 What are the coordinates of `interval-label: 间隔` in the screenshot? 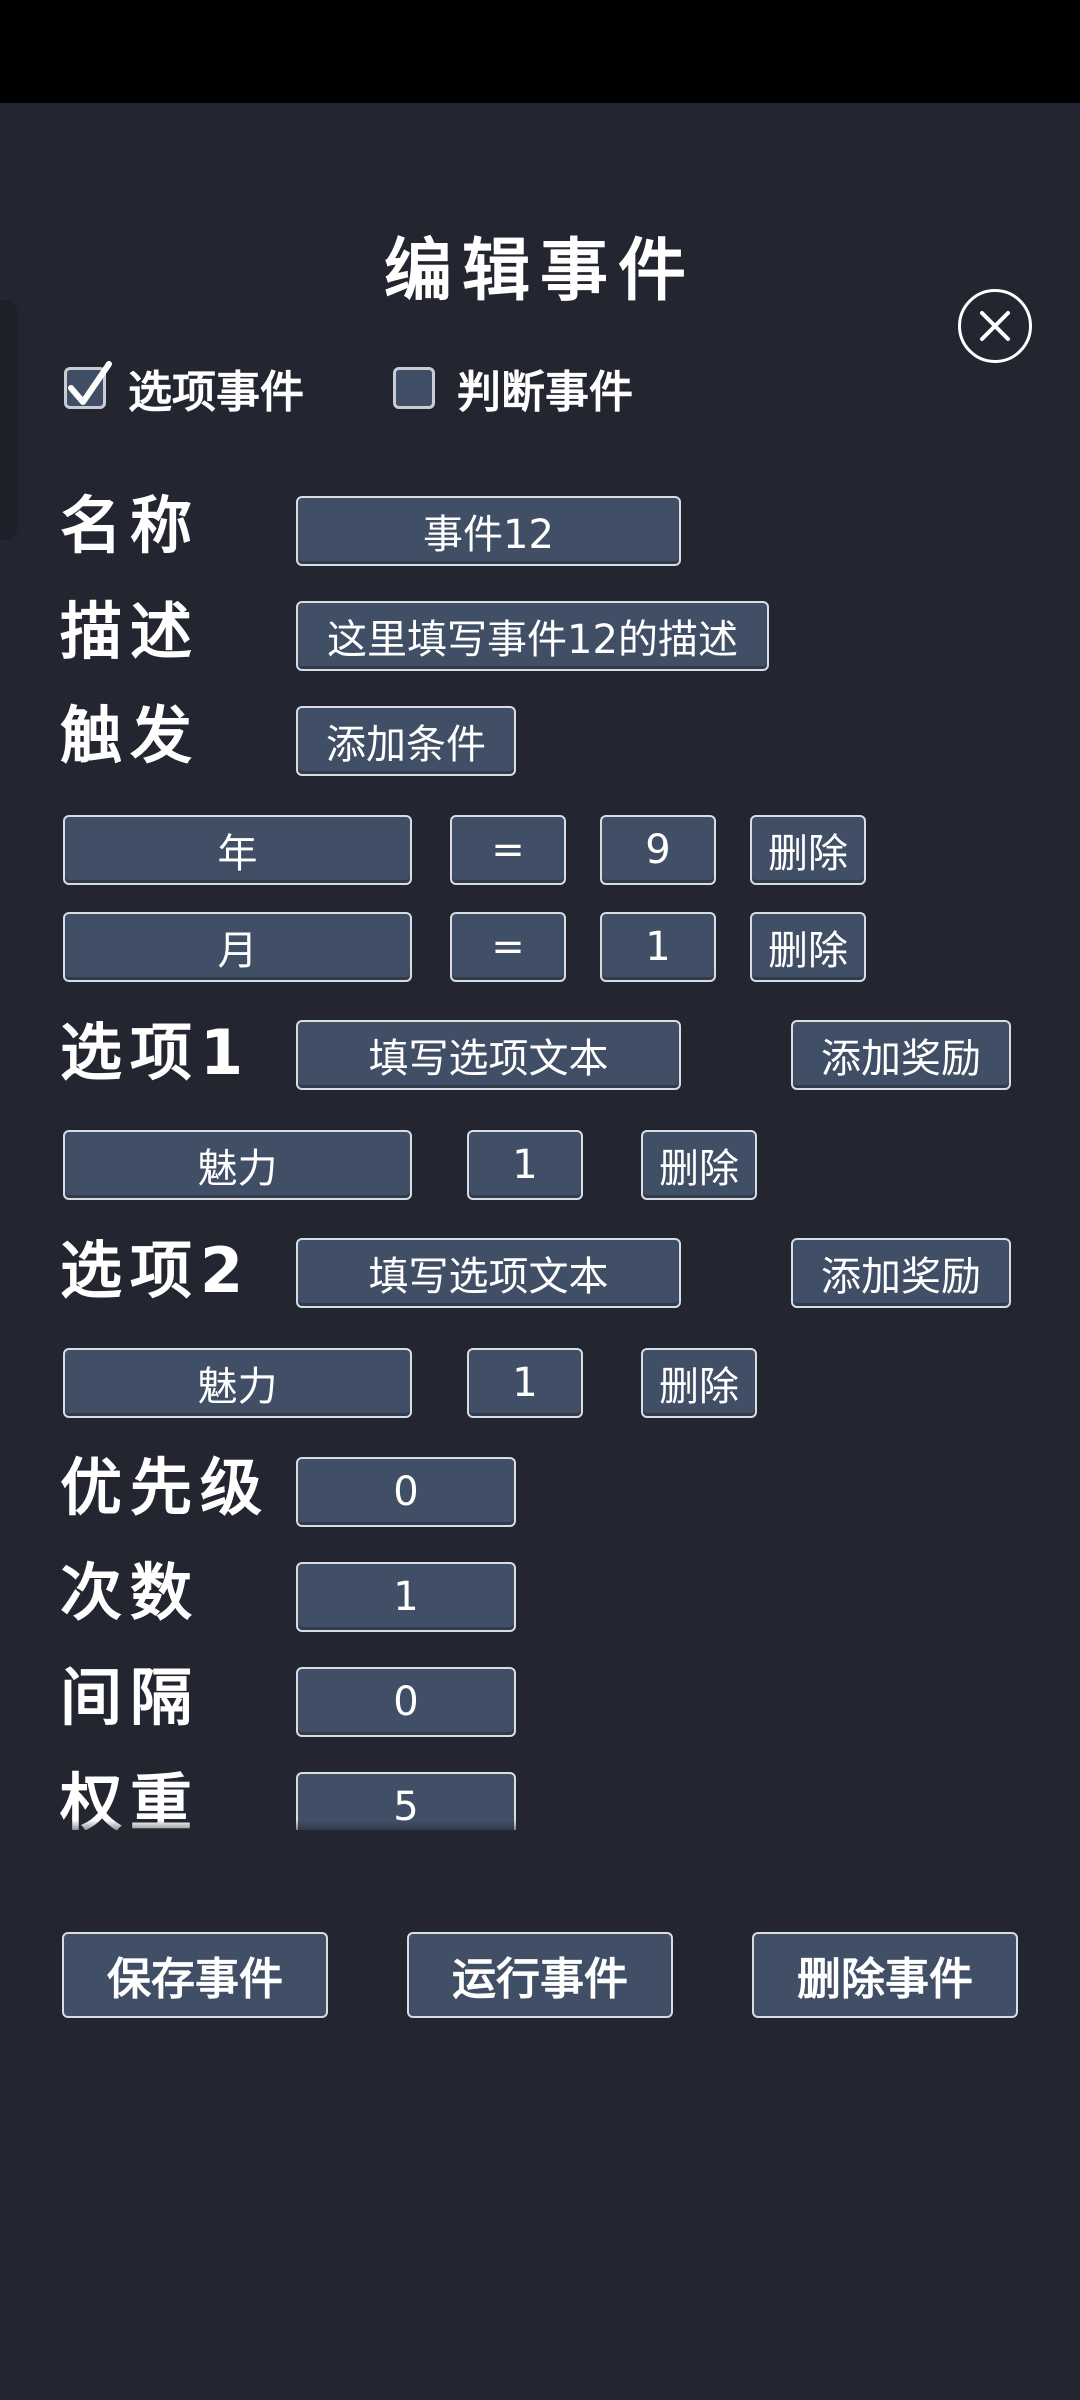 It's located at (130, 1697).